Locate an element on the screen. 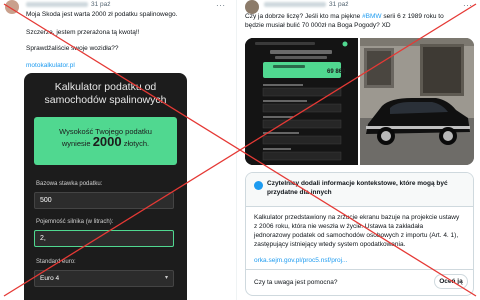 This screenshot has width=480, height=300. calculator-title-line: samochodów spalinowych is located at coordinates (105, 100).